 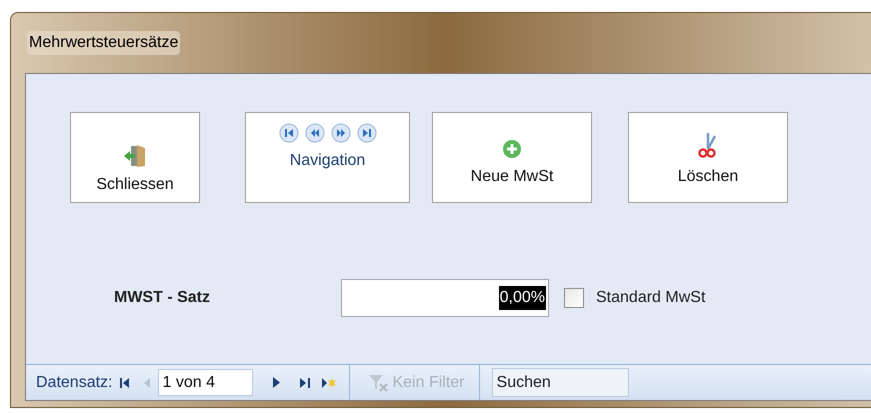 What do you see at coordinates (162, 298) in the screenshot?
I see `field-label: MWST - Satz` at bounding box center [162, 298].